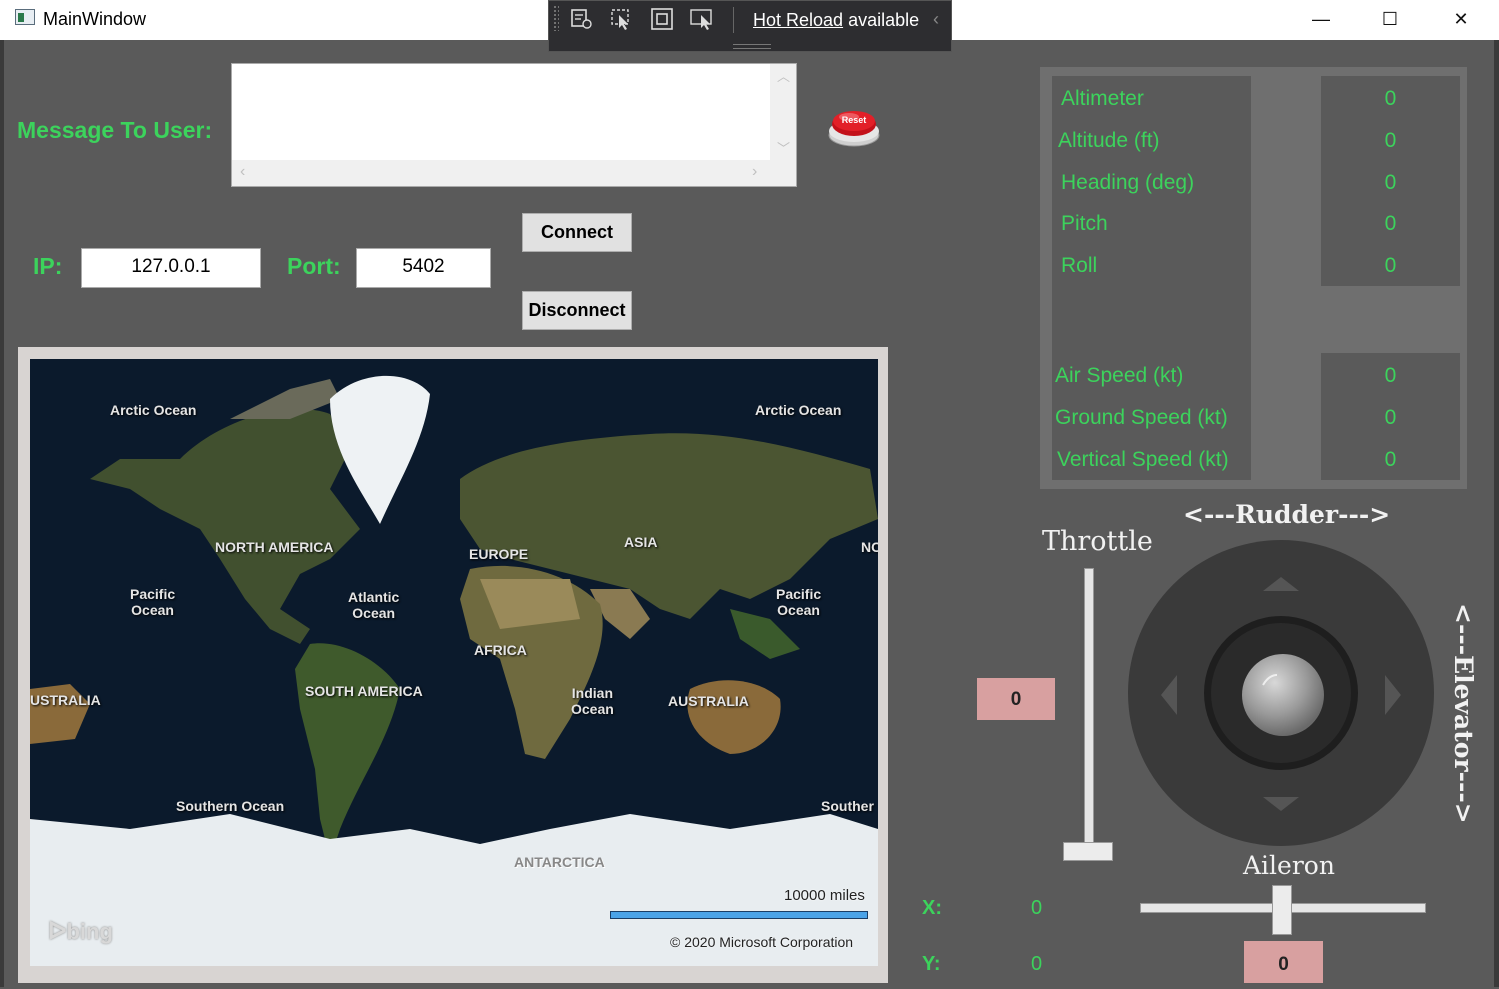  What do you see at coordinates (171, 268) in the screenshot?
I see `ip-input: 127.0.0.1` at bounding box center [171, 268].